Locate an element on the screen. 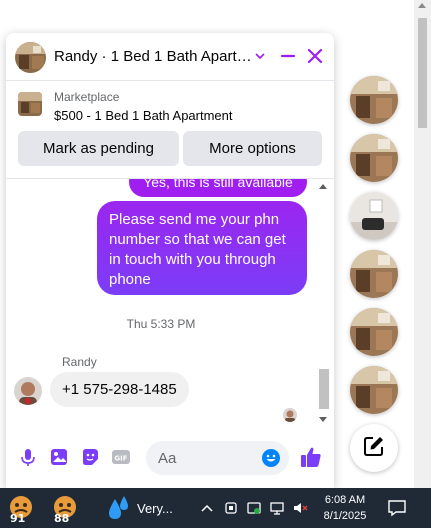  page-scrollbar is located at coordinates (422, 244).